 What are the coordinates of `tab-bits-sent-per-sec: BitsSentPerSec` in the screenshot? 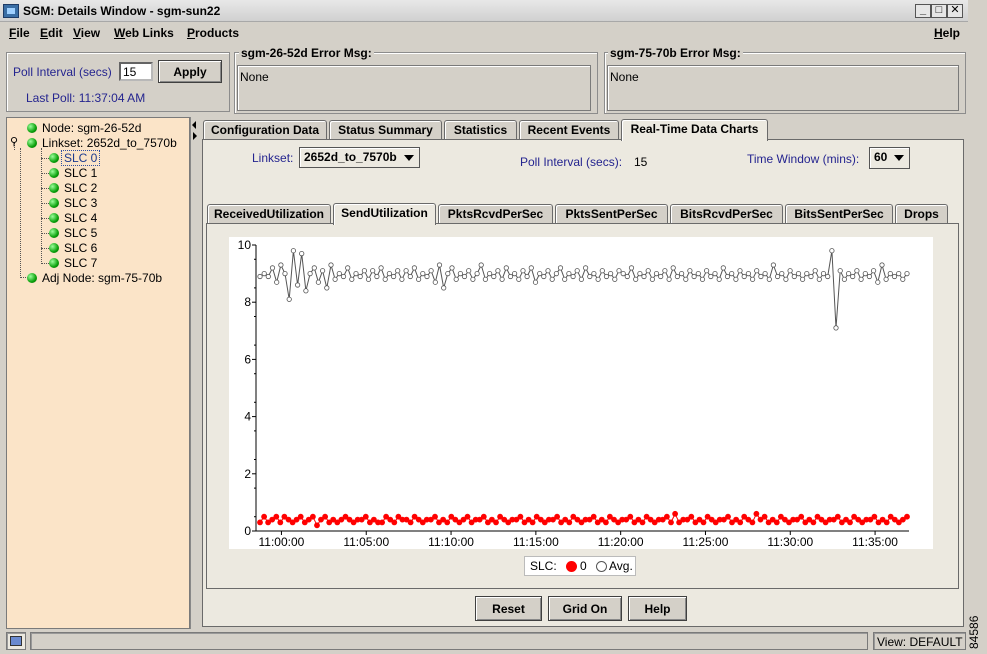 It's located at (839, 214).